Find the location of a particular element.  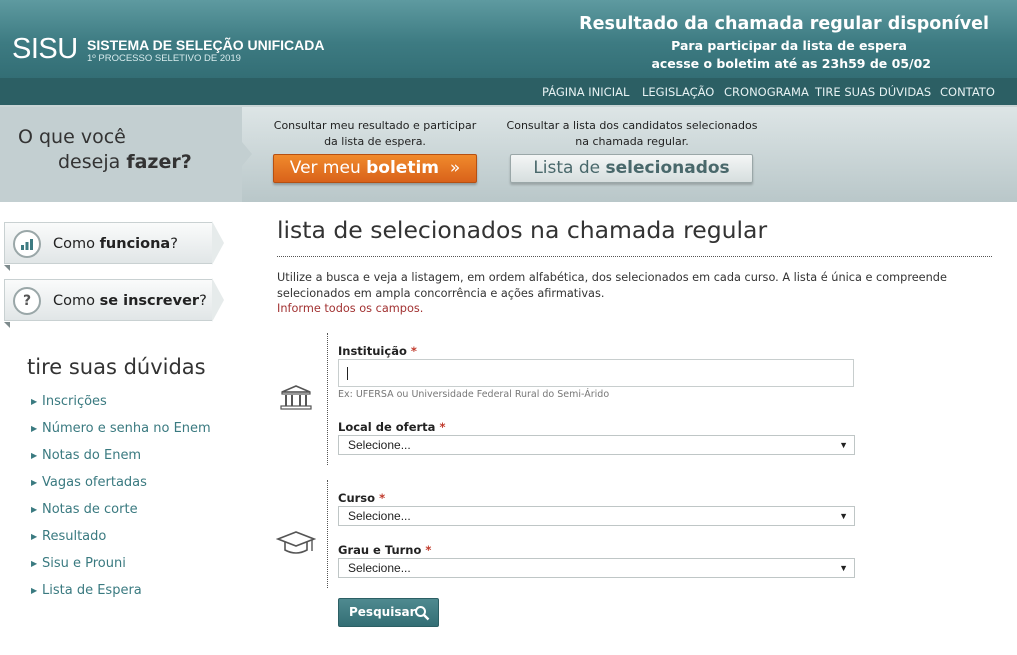

nav-pagina-inicial: PÁGINA INICIAL is located at coordinates (585, 92).